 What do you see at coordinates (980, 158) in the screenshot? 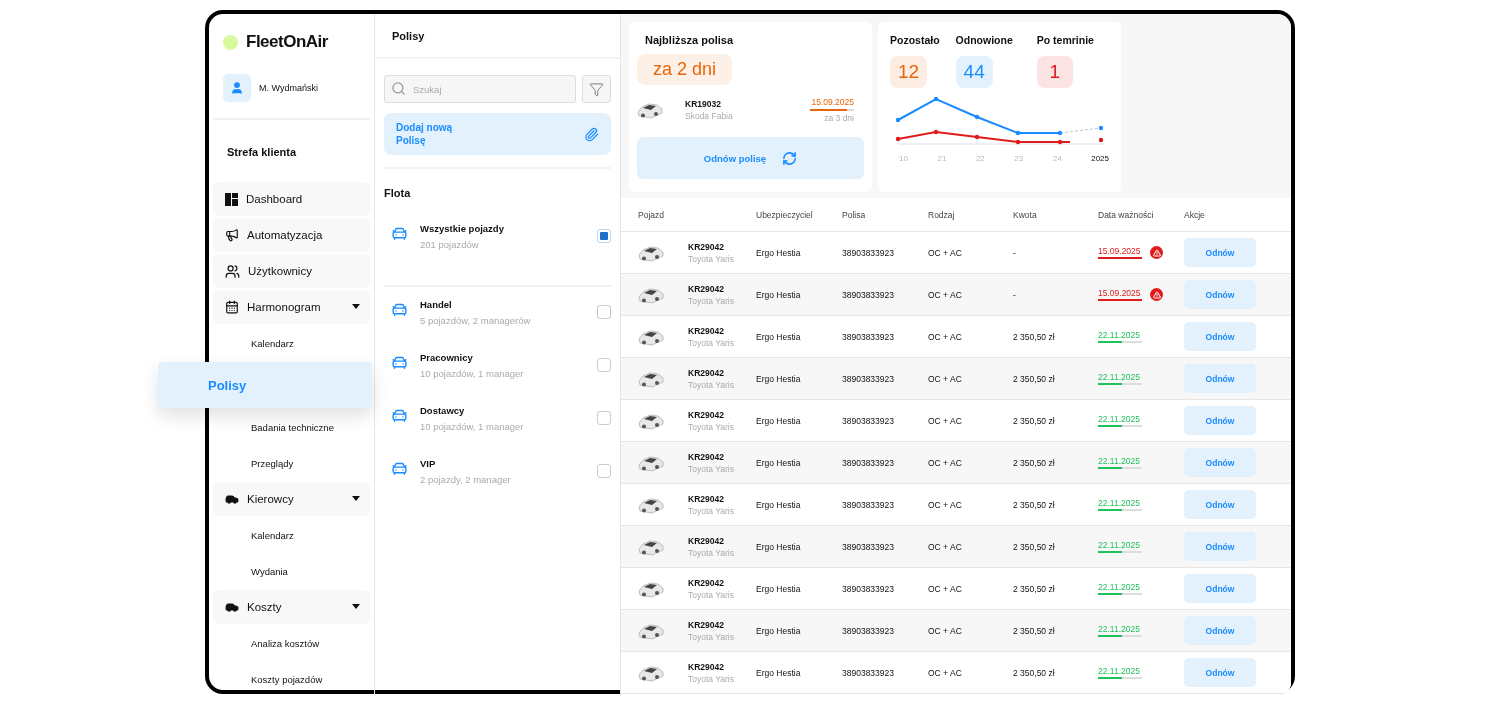
I see `axis-label: 22` at bounding box center [980, 158].